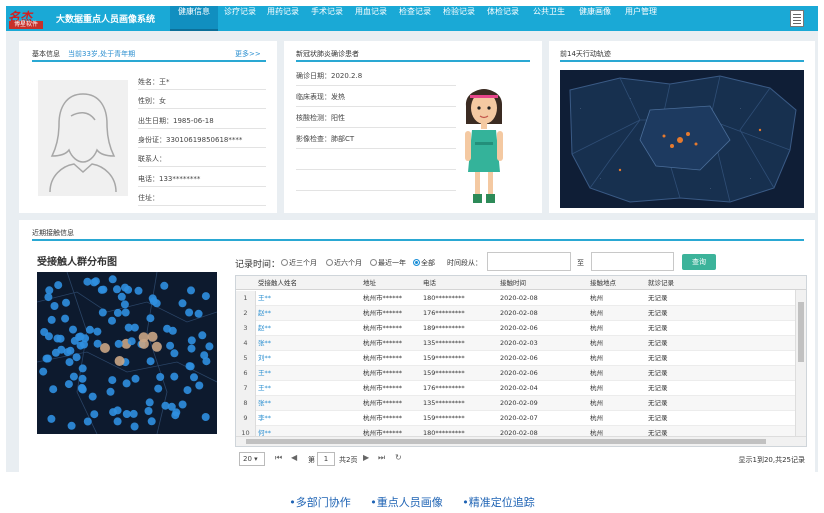  I want to click on range-option-1y: 最近一年, so click(388, 263).